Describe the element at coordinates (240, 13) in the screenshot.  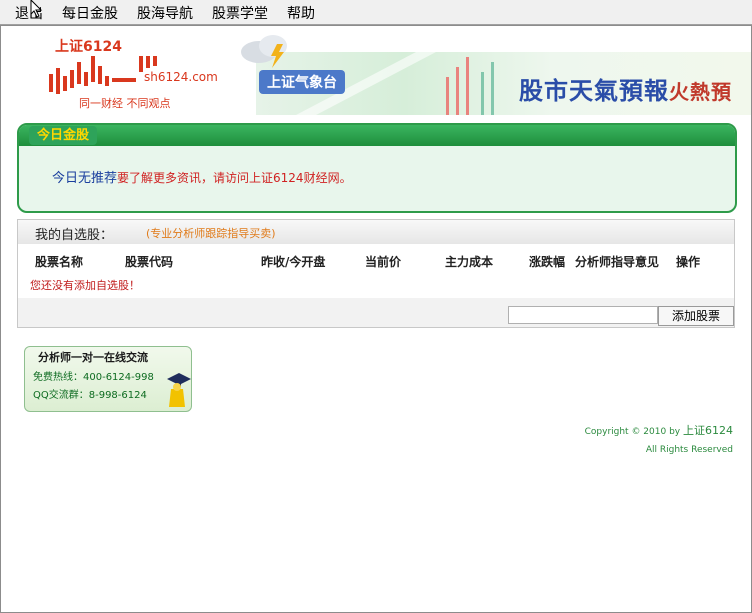
I see `menu-item-stock-school: 股票学堂` at that location.